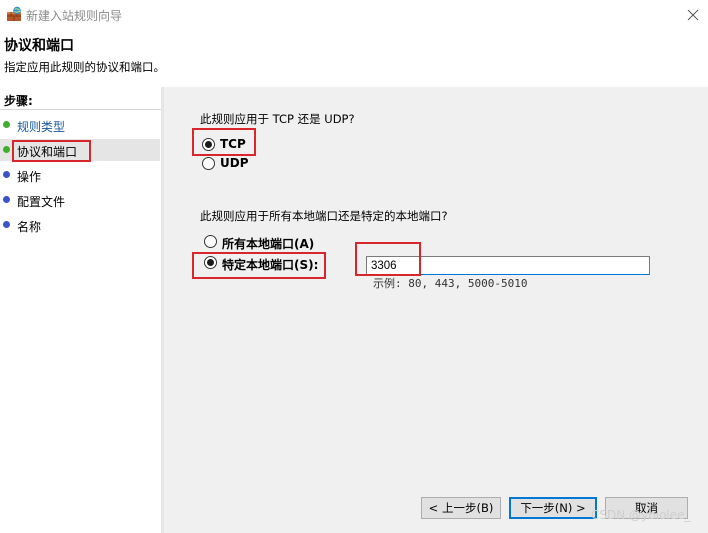  I want to click on tcp-radio, so click(208, 144).